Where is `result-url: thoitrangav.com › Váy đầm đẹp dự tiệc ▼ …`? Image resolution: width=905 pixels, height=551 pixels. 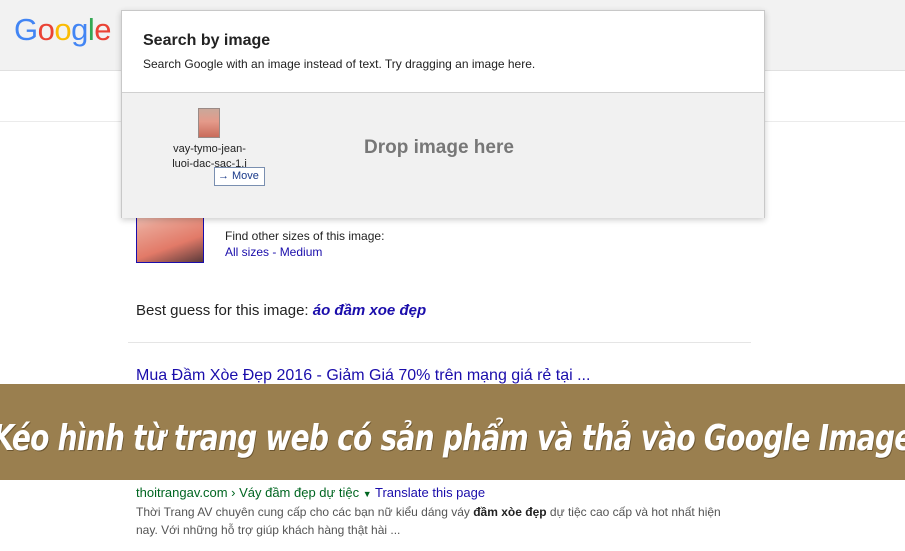 result-url: thoitrangav.com › Váy đầm đẹp dự tiệc ▼ … is located at coordinates (310, 492).